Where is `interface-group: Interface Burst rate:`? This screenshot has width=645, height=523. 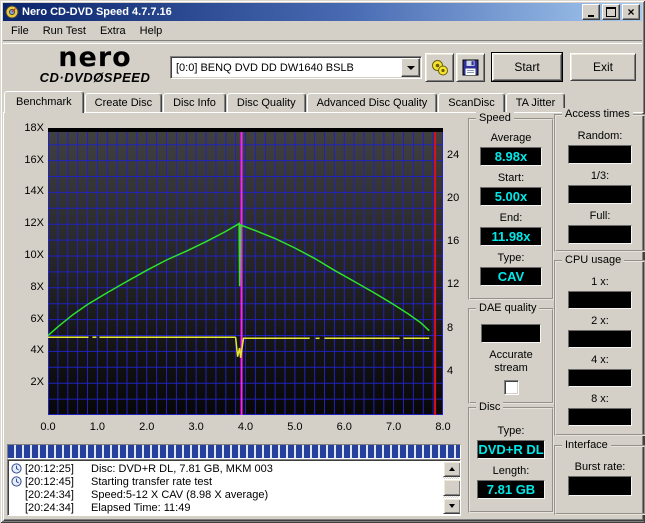
interface-group: Interface Burst rate: is located at coordinates (599, 477).